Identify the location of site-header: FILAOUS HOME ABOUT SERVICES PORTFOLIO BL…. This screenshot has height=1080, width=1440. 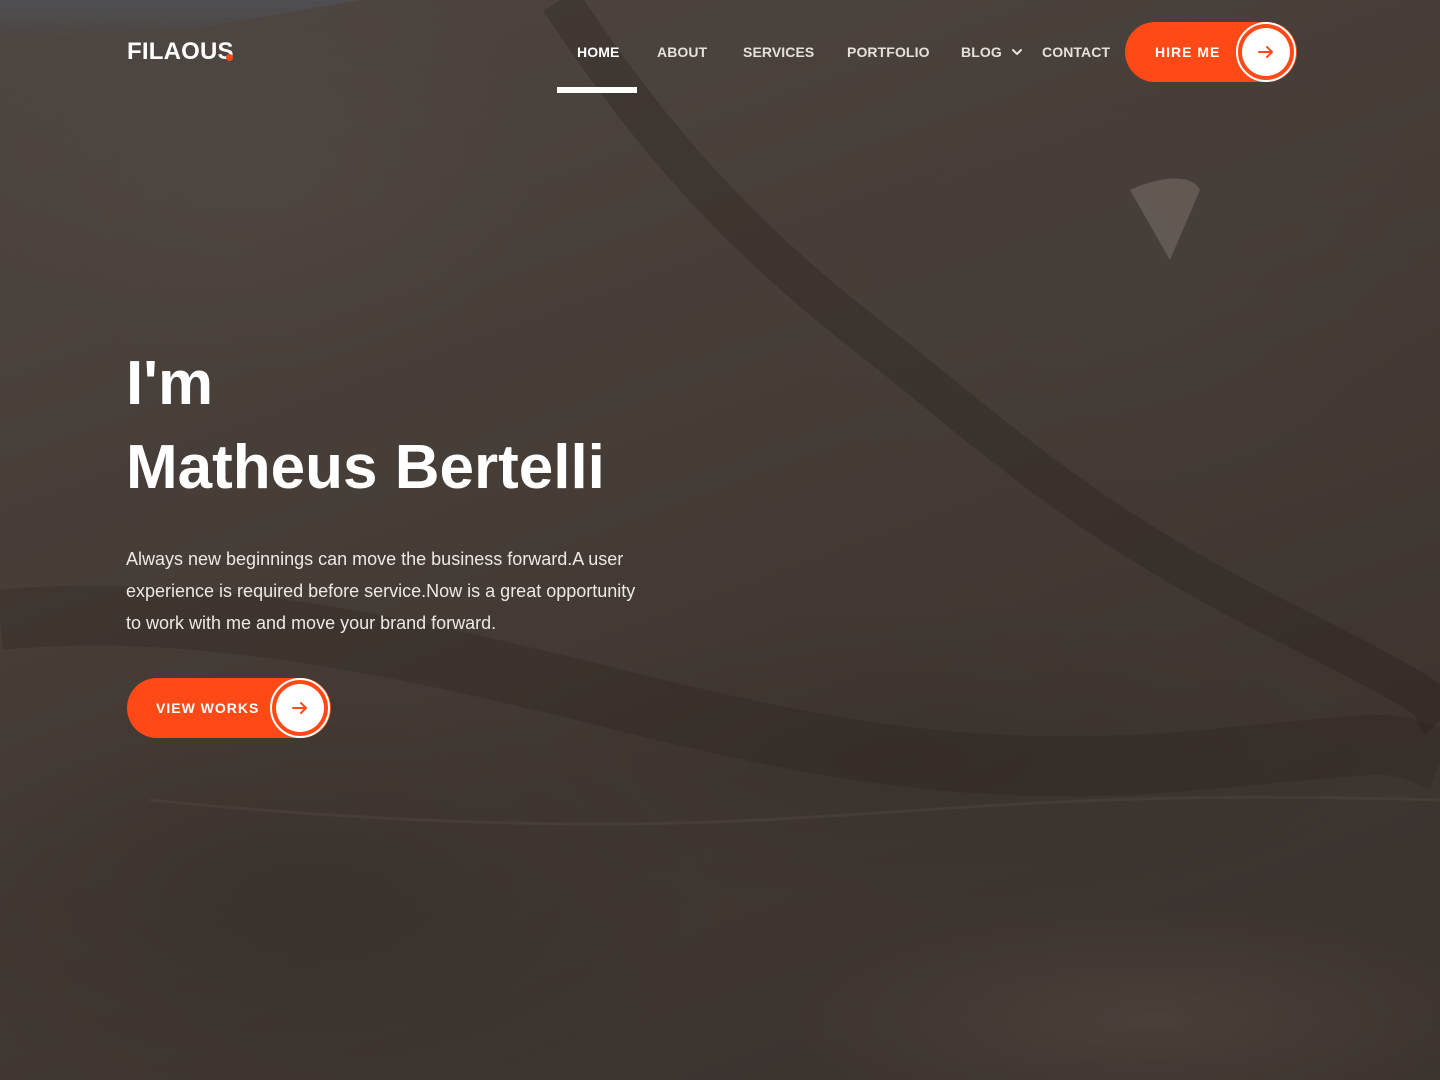
(720, 50).